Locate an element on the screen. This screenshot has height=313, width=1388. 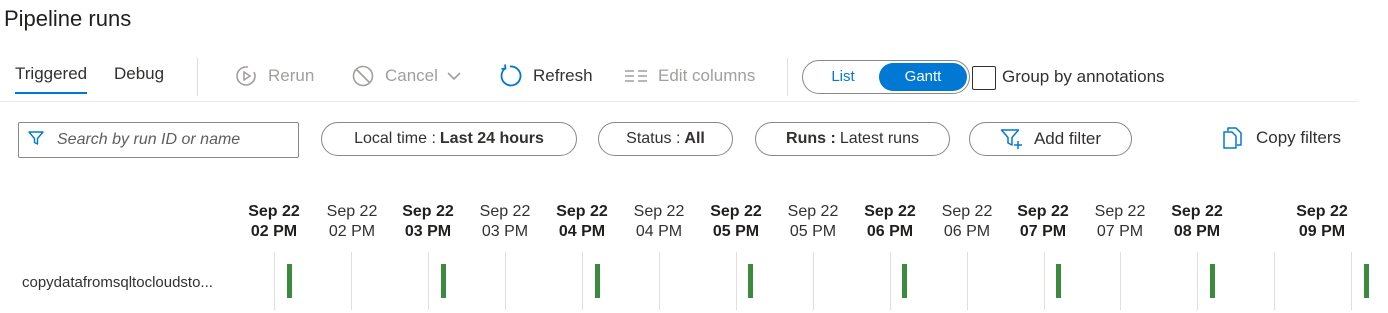
local-time-filter: Local time : Last 24 hours is located at coordinates (449, 139).